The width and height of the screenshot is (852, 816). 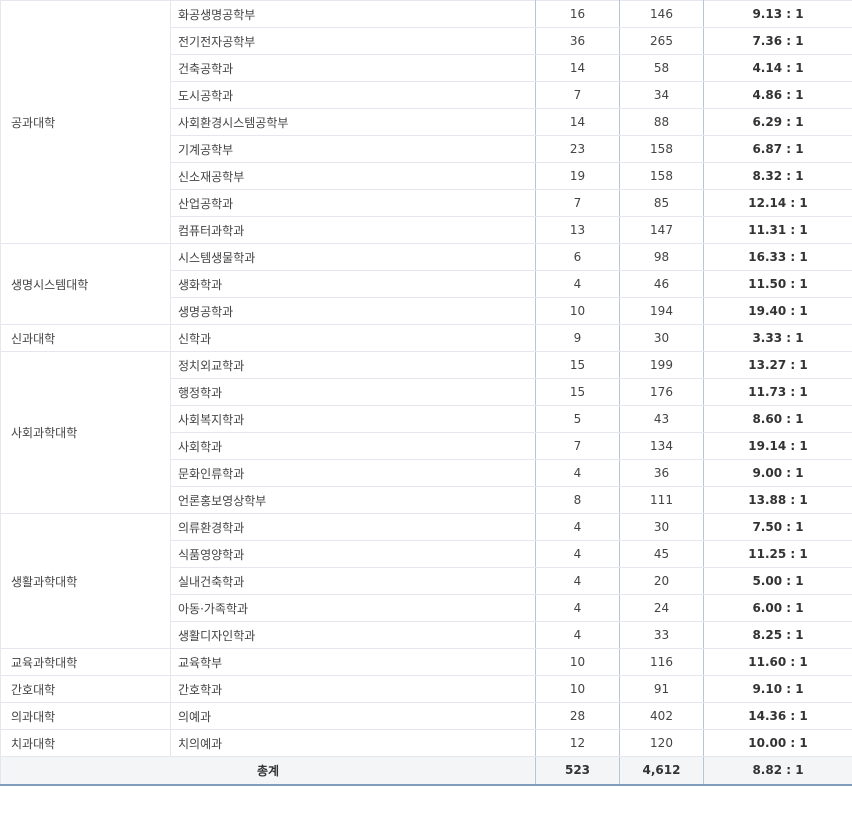 What do you see at coordinates (661, 500) in the screenshot?
I see `applicants-cell: 111` at bounding box center [661, 500].